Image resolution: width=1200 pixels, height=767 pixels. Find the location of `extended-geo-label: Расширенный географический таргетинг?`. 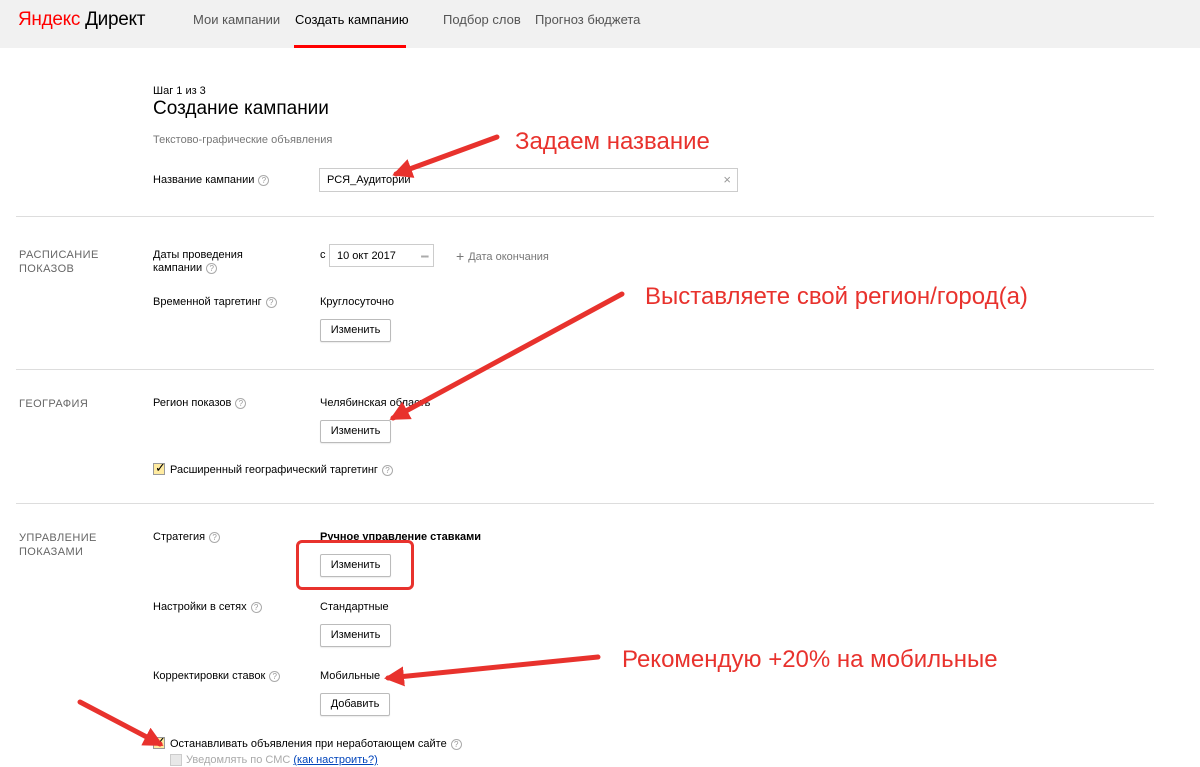

extended-geo-label: Расширенный географический таргетинг? is located at coordinates (281, 470).